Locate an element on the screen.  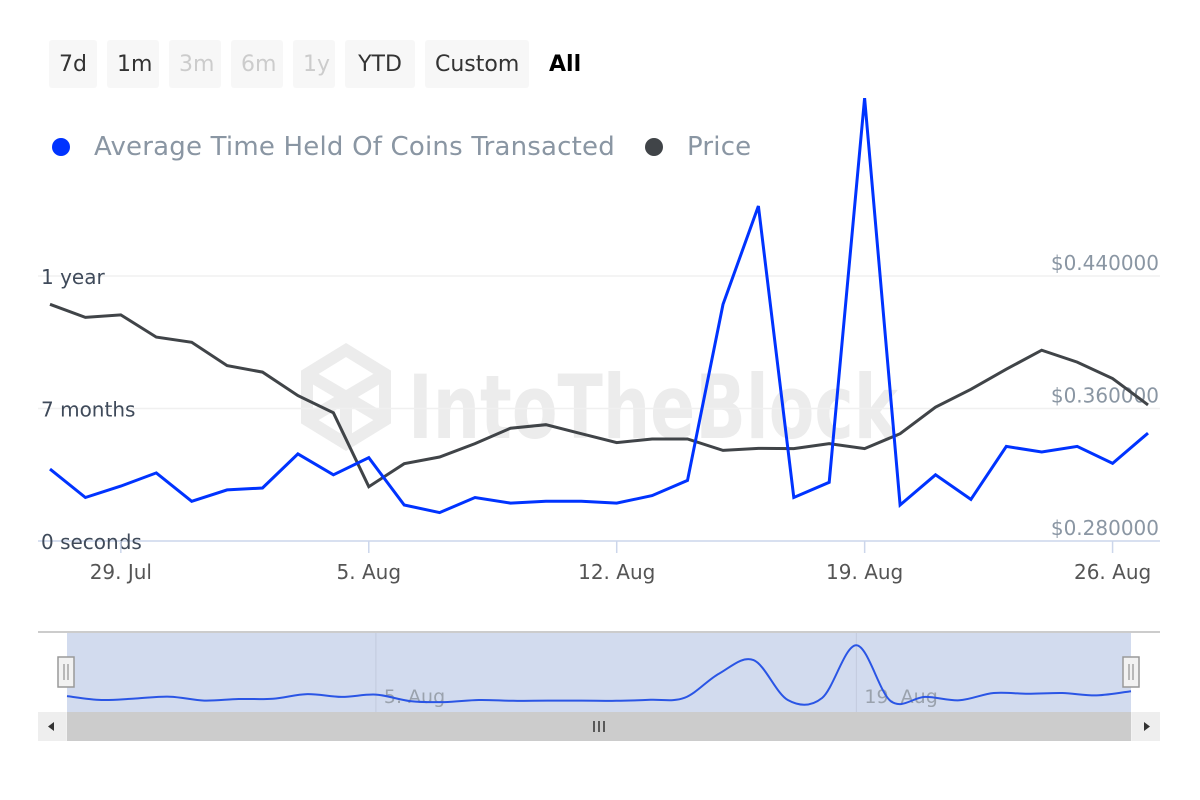
x-tick-label: 12. Aug is located at coordinates (616, 572).